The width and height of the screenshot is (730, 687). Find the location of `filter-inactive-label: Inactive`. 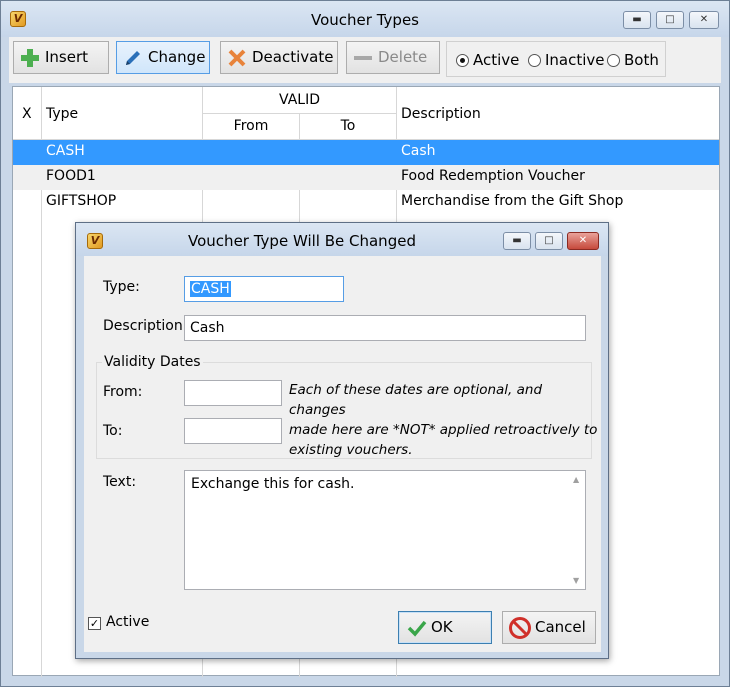

filter-inactive-label: Inactive is located at coordinates (575, 60).